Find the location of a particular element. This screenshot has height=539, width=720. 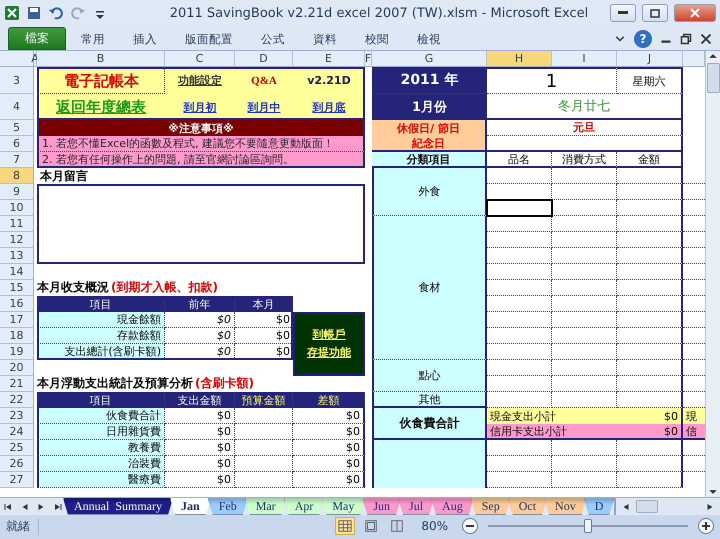

scroll-left-icon is located at coordinates (626, 506).